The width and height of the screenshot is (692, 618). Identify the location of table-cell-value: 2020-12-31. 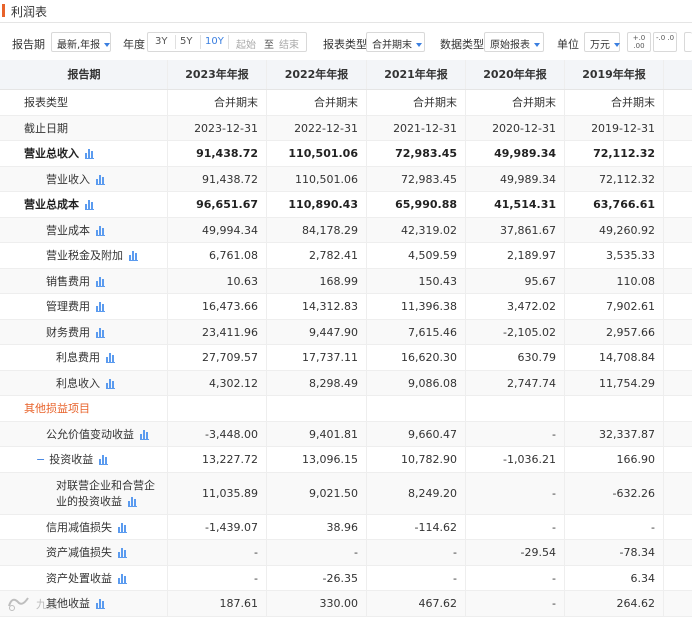
(515, 128).